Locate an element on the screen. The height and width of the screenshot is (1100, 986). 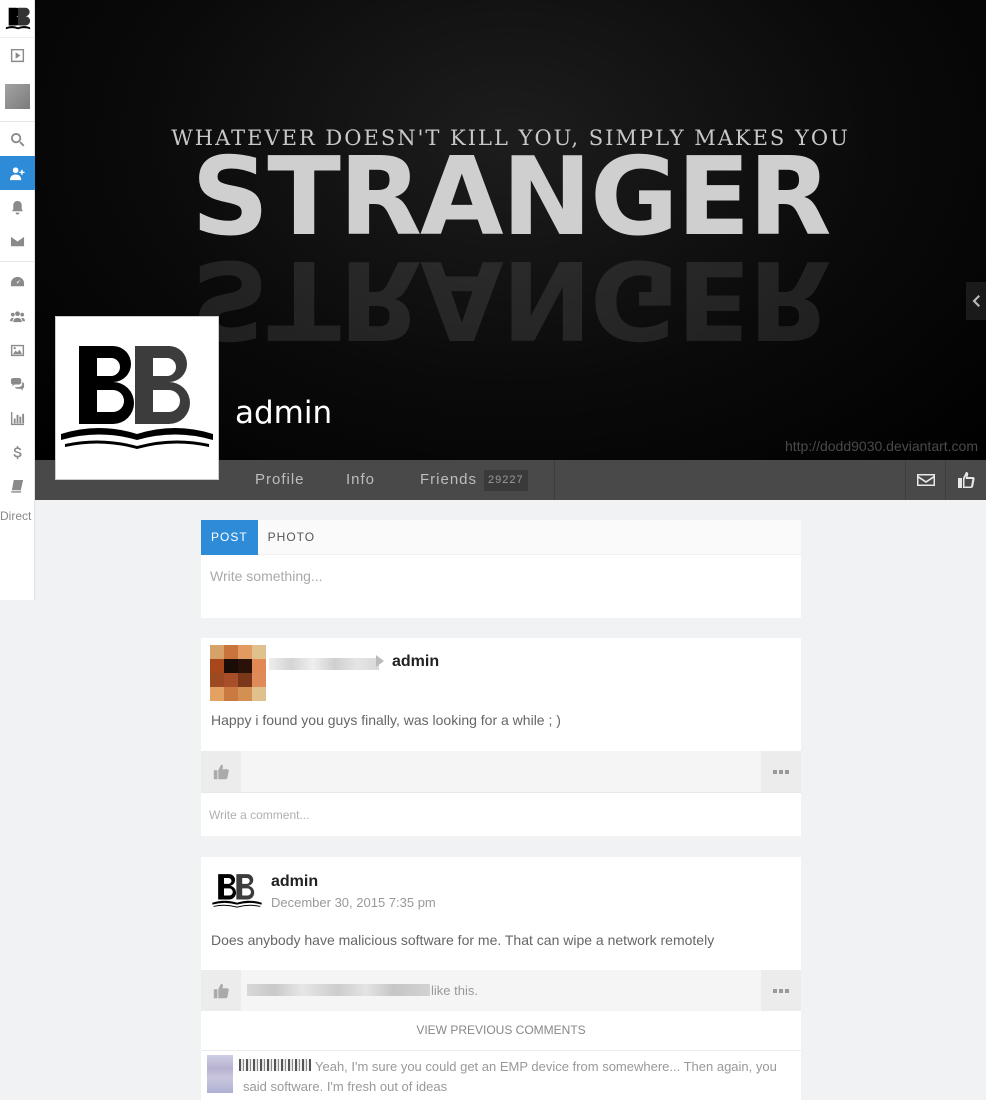
redacted-author is located at coordinates (324, 664).